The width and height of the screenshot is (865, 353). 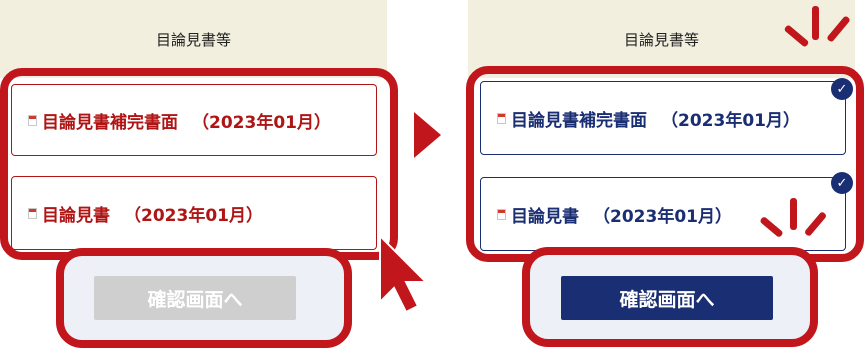 I want to click on after-confirm-button: 確認画面へ, so click(x=667, y=298).